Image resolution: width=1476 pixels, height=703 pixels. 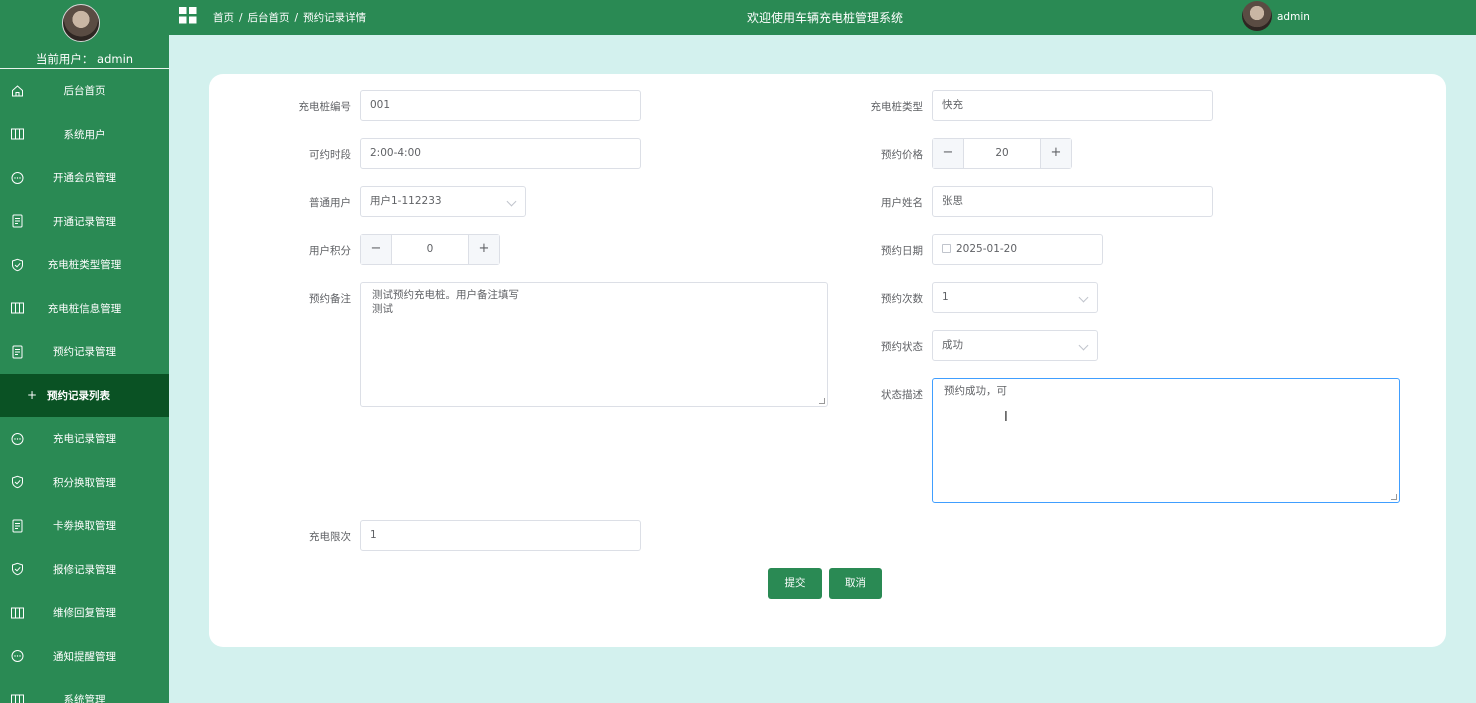 I want to click on sidebar-item-13: 通知提醒管理, so click(x=84, y=657).